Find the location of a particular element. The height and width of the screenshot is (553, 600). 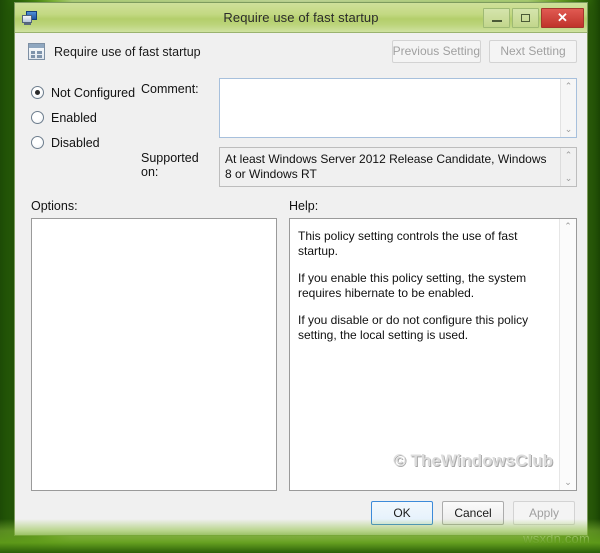

next-setting-button: Next Setting is located at coordinates (533, 51).